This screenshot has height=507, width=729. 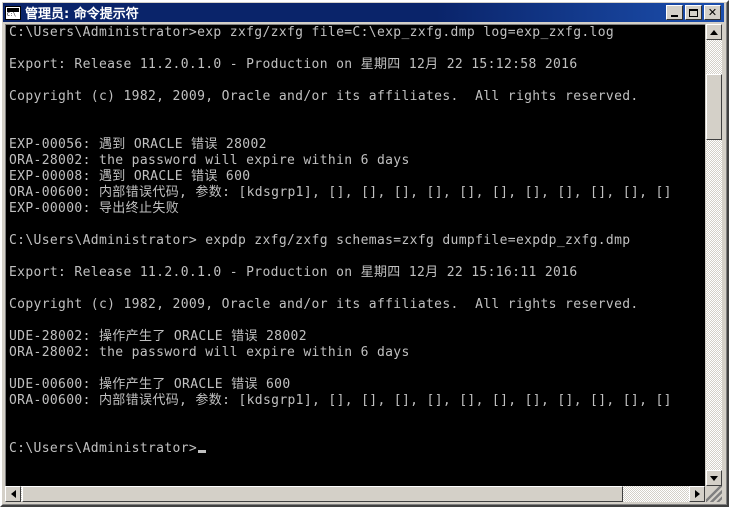 I want to click on scroll-right-button, so click(x=697, y=494).